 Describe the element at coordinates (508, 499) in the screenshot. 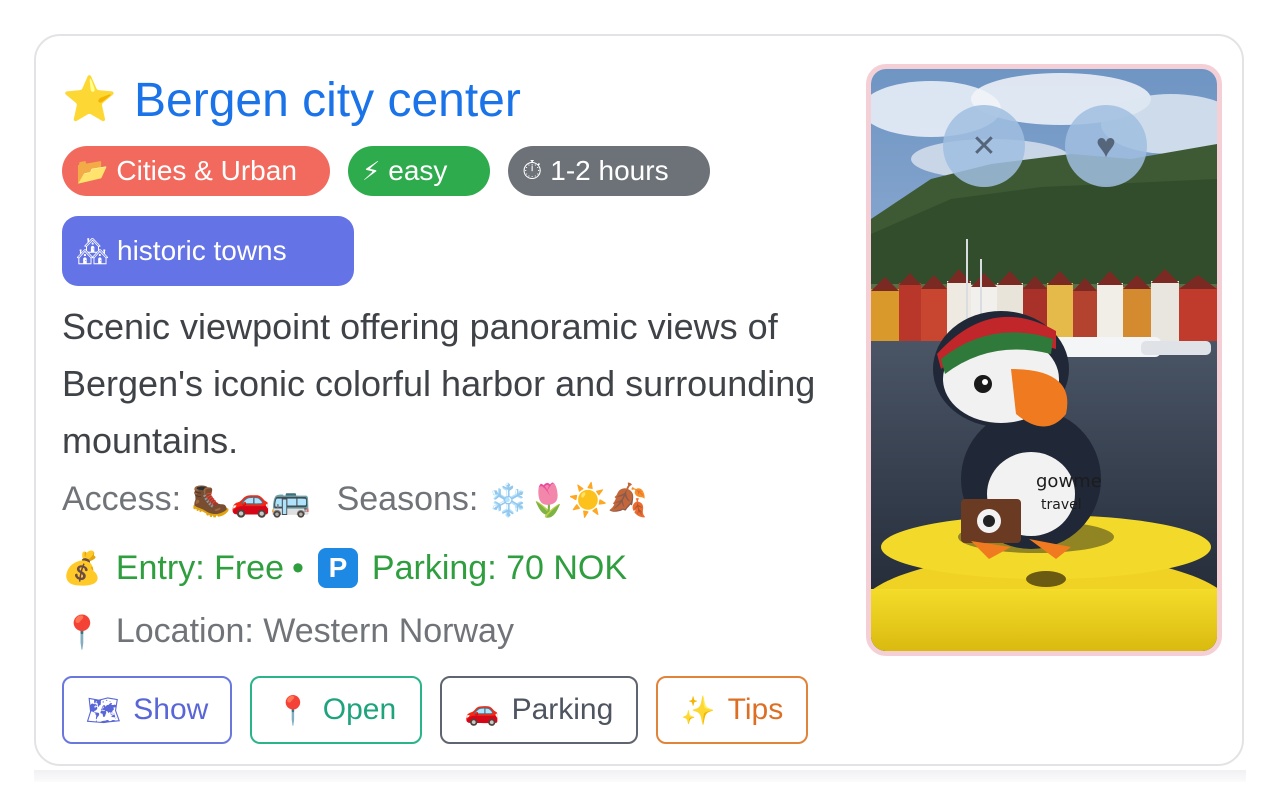

I see `snowflake-icon: ❄️` at that location.